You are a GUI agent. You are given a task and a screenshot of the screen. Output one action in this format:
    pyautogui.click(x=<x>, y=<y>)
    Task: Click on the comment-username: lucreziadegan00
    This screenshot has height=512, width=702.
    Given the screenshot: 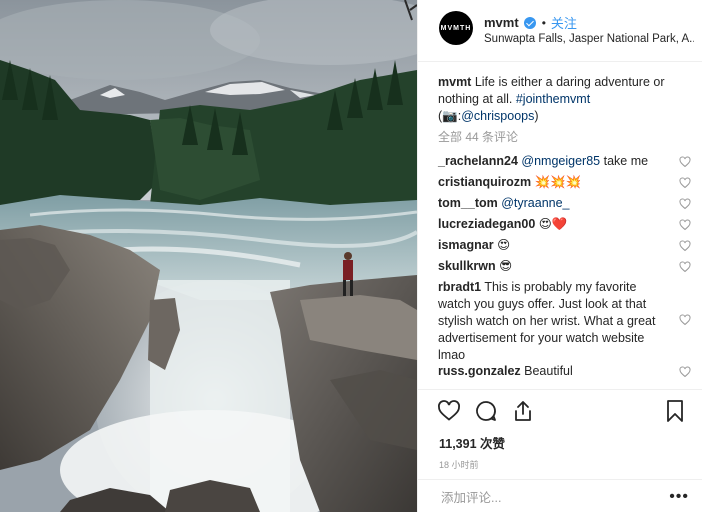 What is the action you would take?
    pyautogui.click(x=486, y=224)
    